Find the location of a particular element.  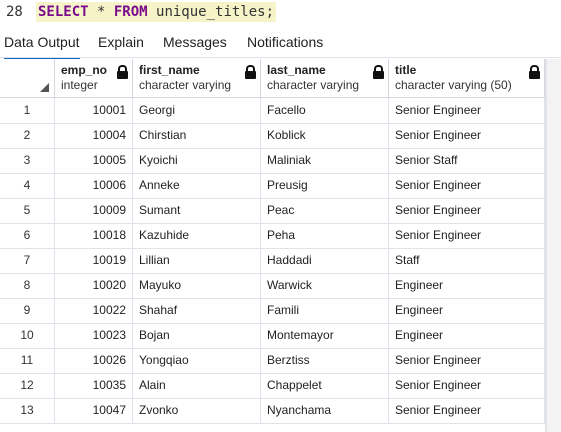

cell-last-name: Warwick is located at coordinates (325, 285).